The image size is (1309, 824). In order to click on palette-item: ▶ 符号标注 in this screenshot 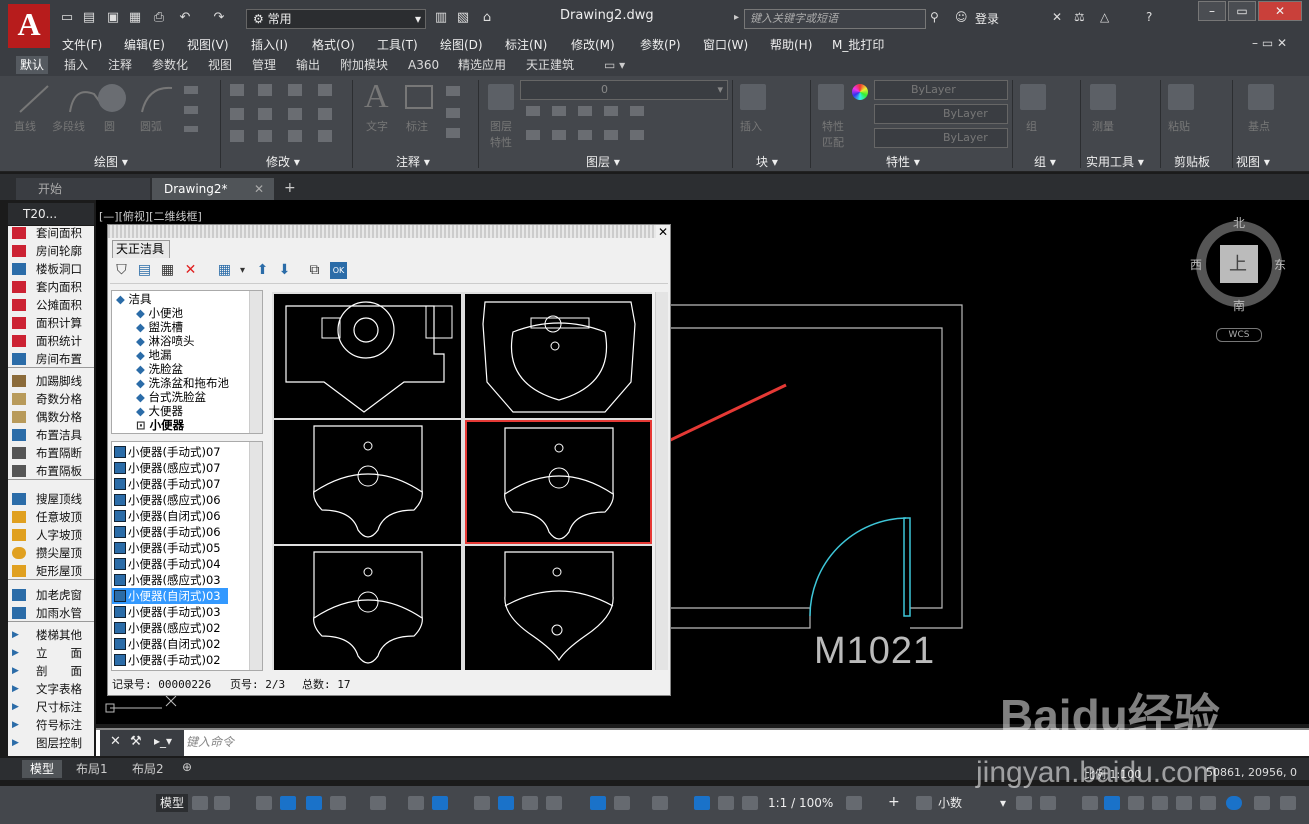, I will do `click(51, 725)`.